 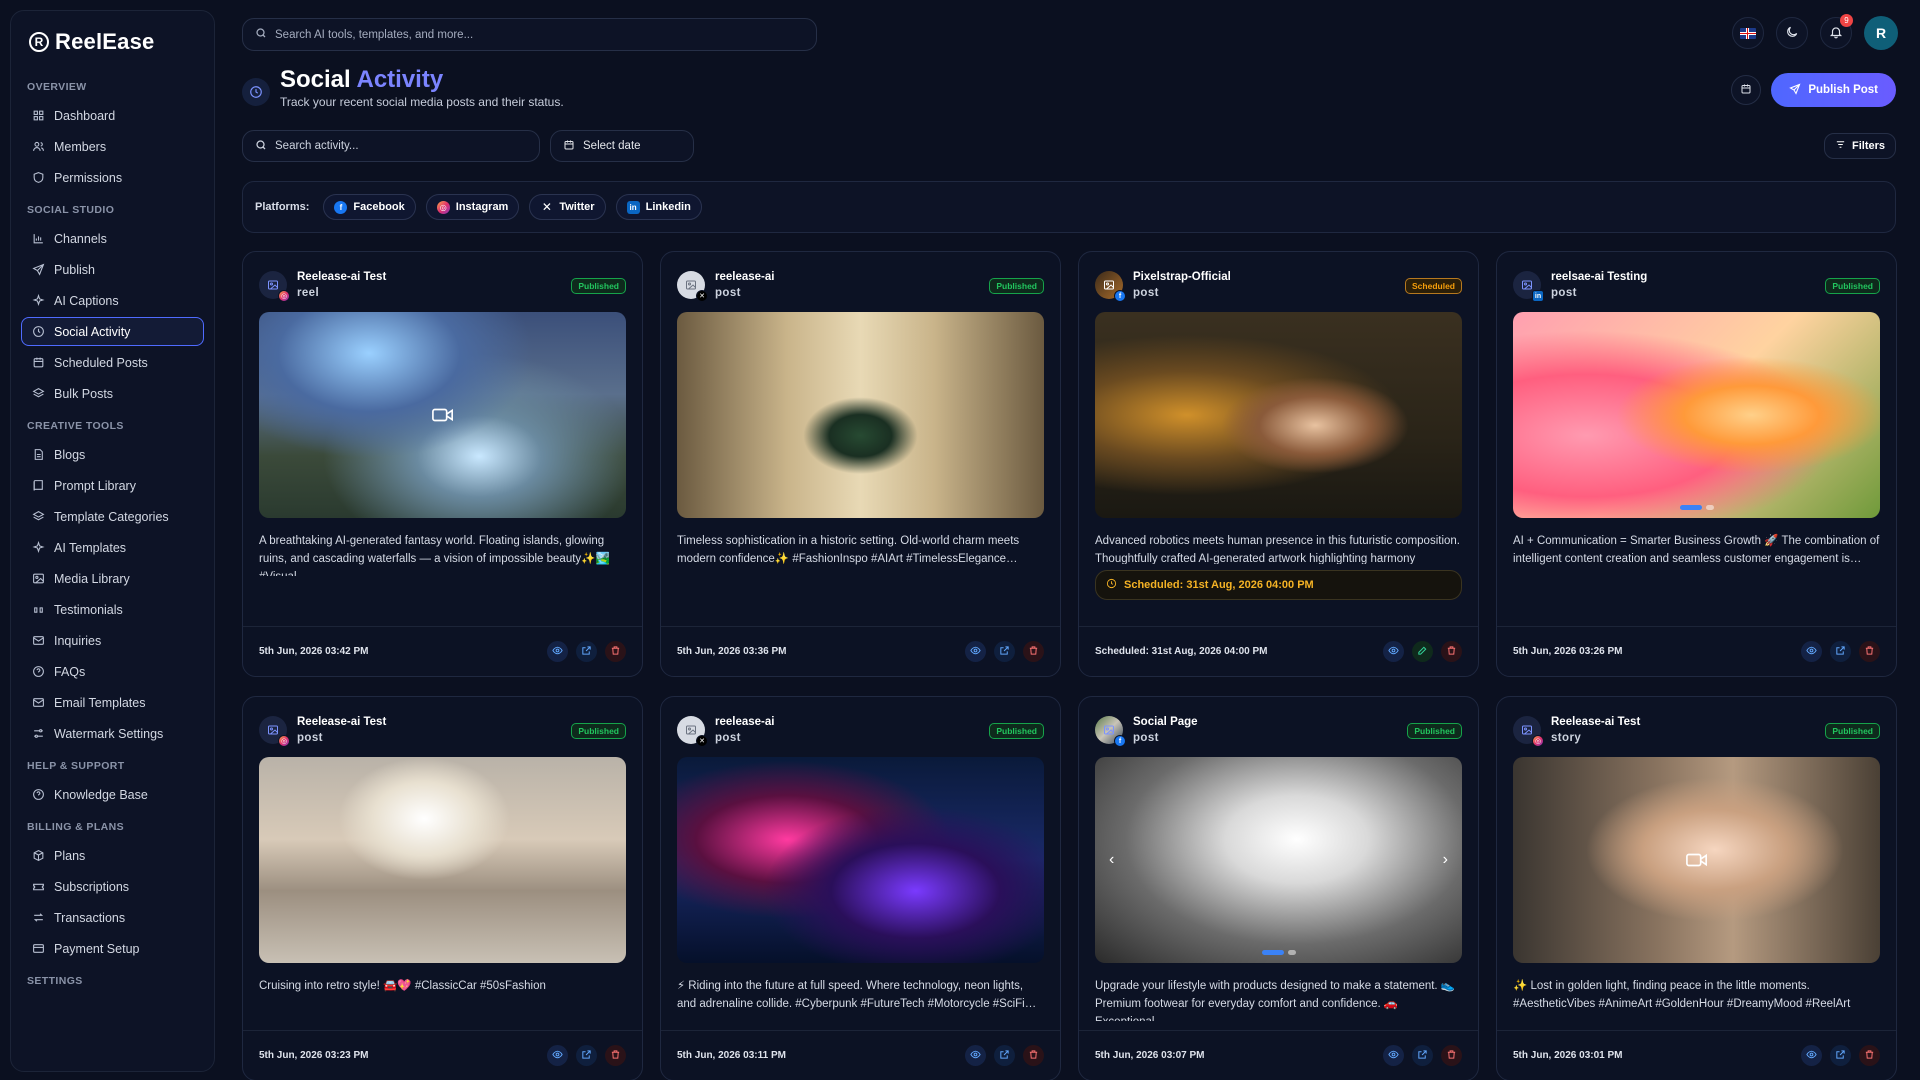 I want to click on sidebar-item-ai-templates: AI Templates, so click(x=112, y=547).